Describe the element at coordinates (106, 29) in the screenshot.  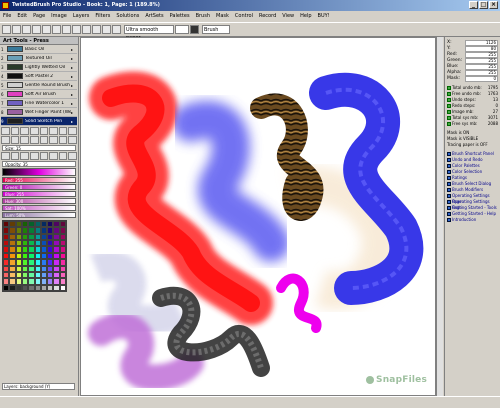
I see `record-icon` at that location.